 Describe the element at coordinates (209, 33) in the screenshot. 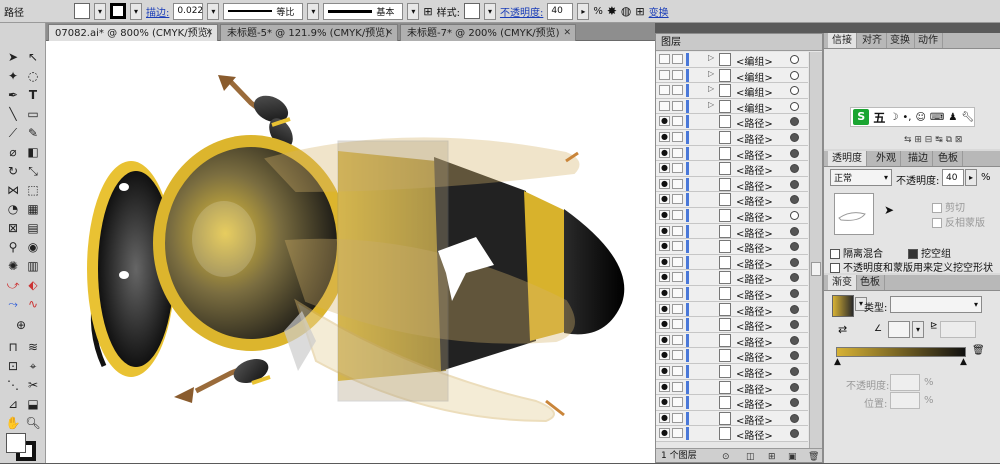

I see `close-icon: ✕` at that location.